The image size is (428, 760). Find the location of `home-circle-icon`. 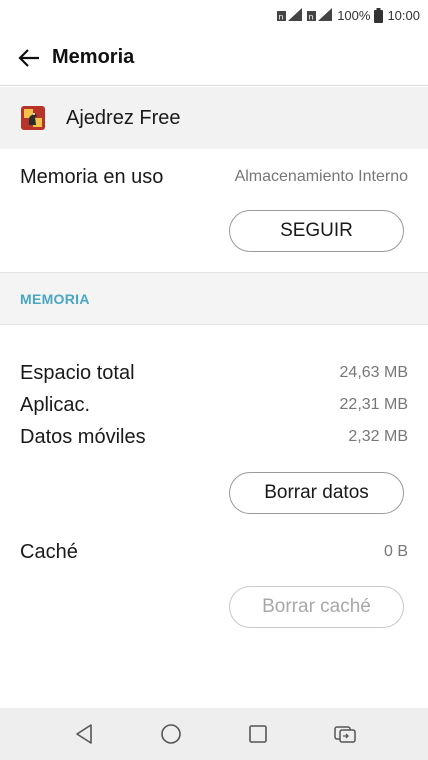

home-circle-icon is located at coordinates (170, 734).